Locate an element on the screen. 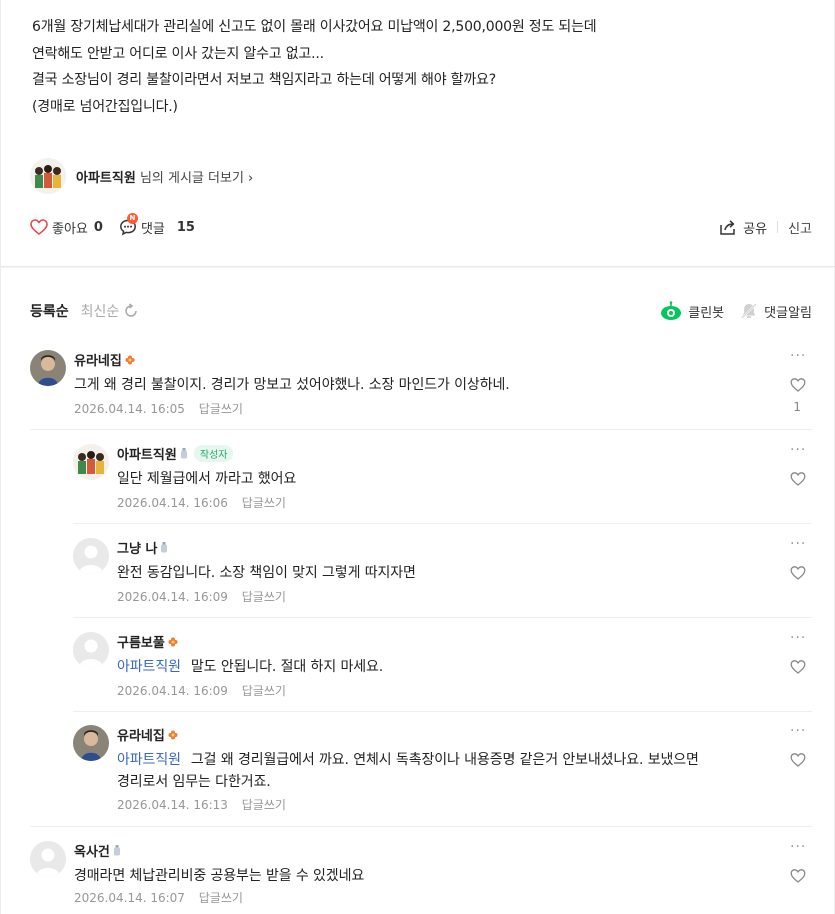 The width and height of the screenshot is (835, 914). nickname-text: 그냥 나 is located at coordinates (137, 547).